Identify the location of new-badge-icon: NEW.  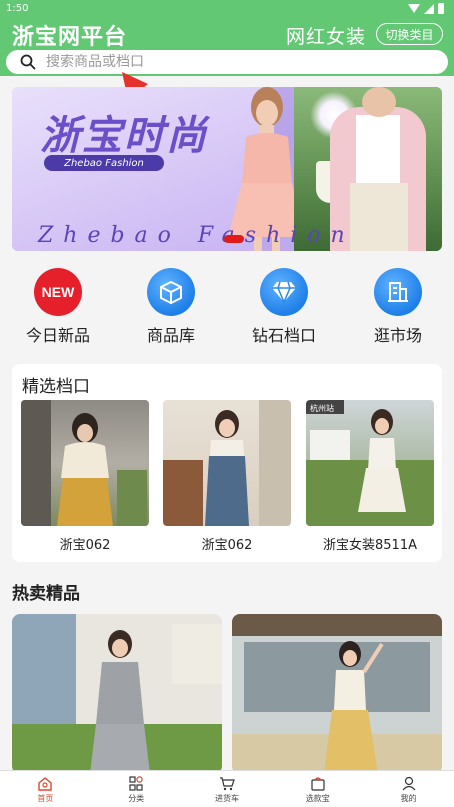
(58, 292).